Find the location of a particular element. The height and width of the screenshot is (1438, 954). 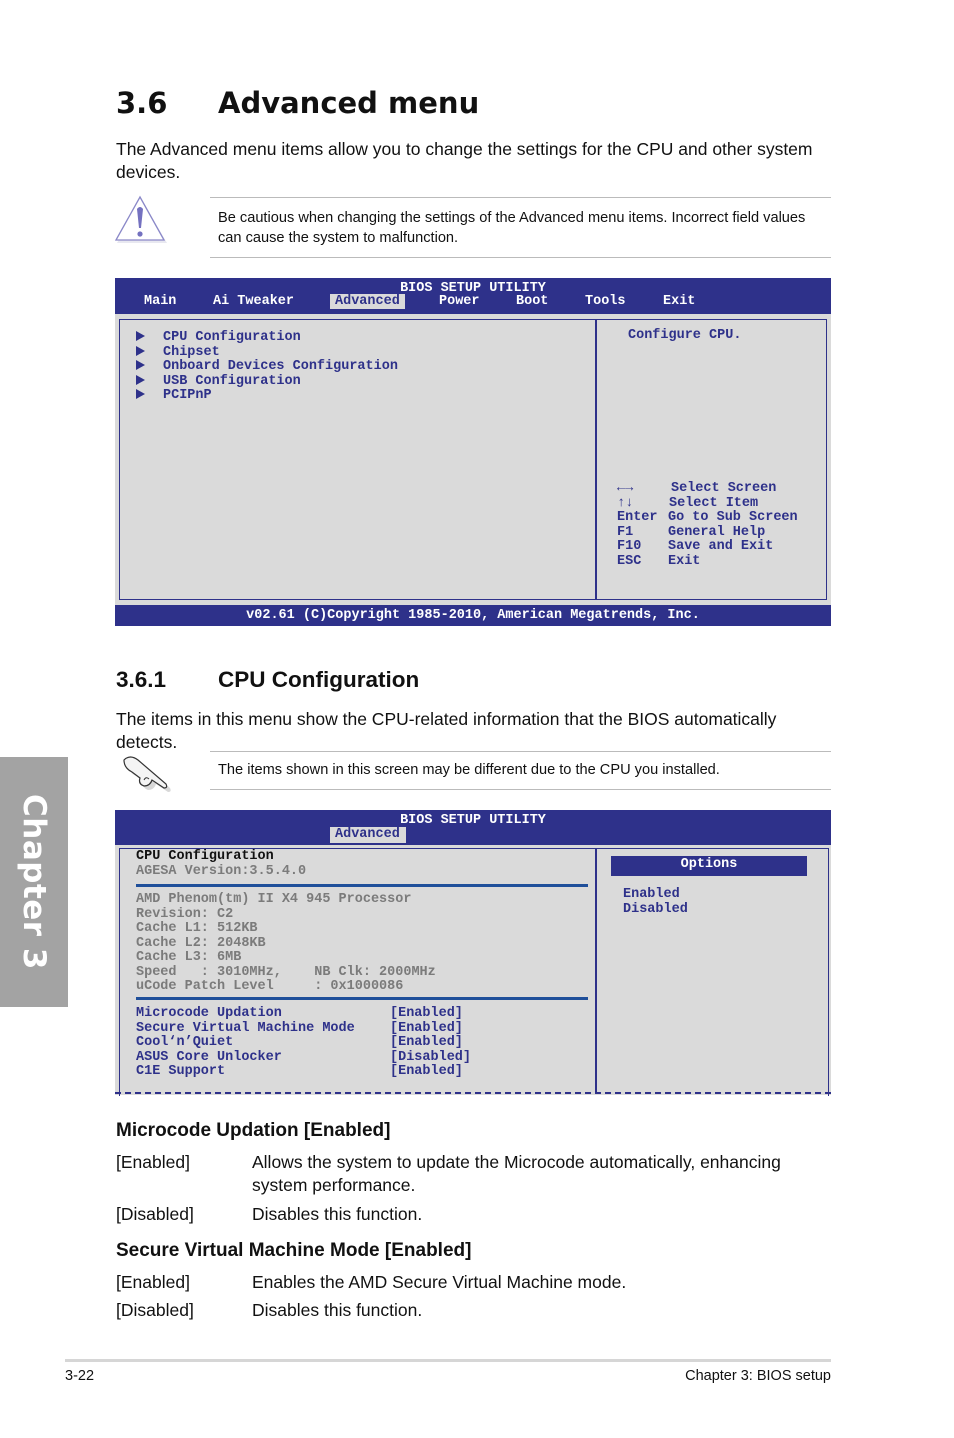

bios-header: BIOS SETUP UTILITY Advanced is located at coordinates (473, 827).